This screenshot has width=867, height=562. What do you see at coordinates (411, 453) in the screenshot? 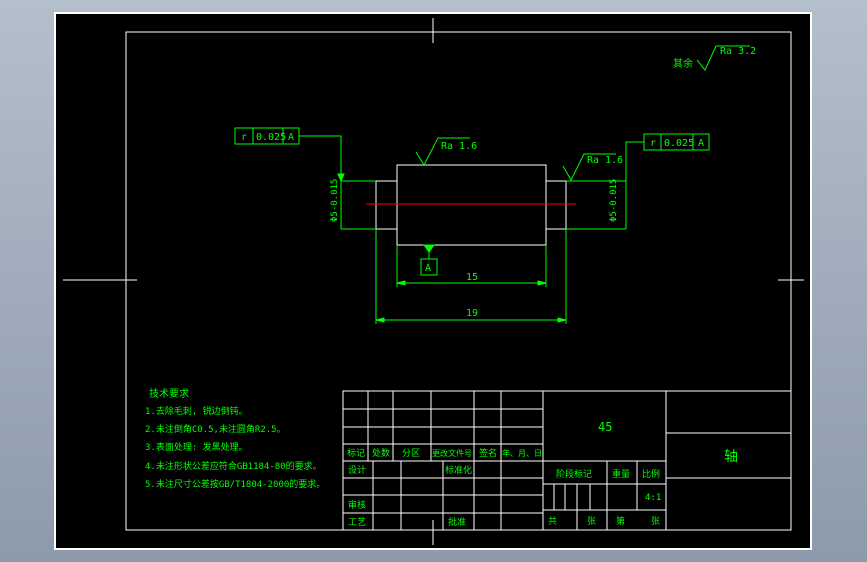
I see `tb-label-zone: 分区` at bounding box center [411, 453].